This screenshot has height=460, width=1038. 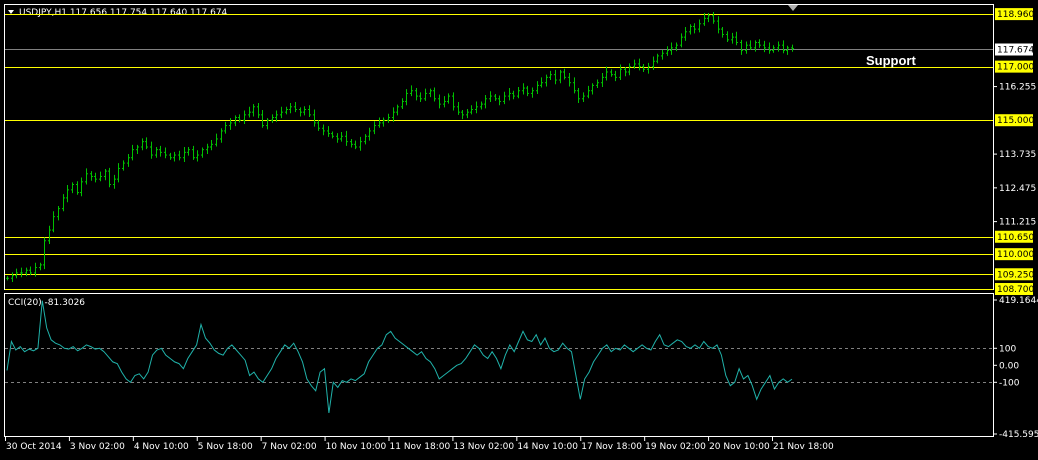 I want to click on level-price-label: 117.000, so click(x=1015, y=68).